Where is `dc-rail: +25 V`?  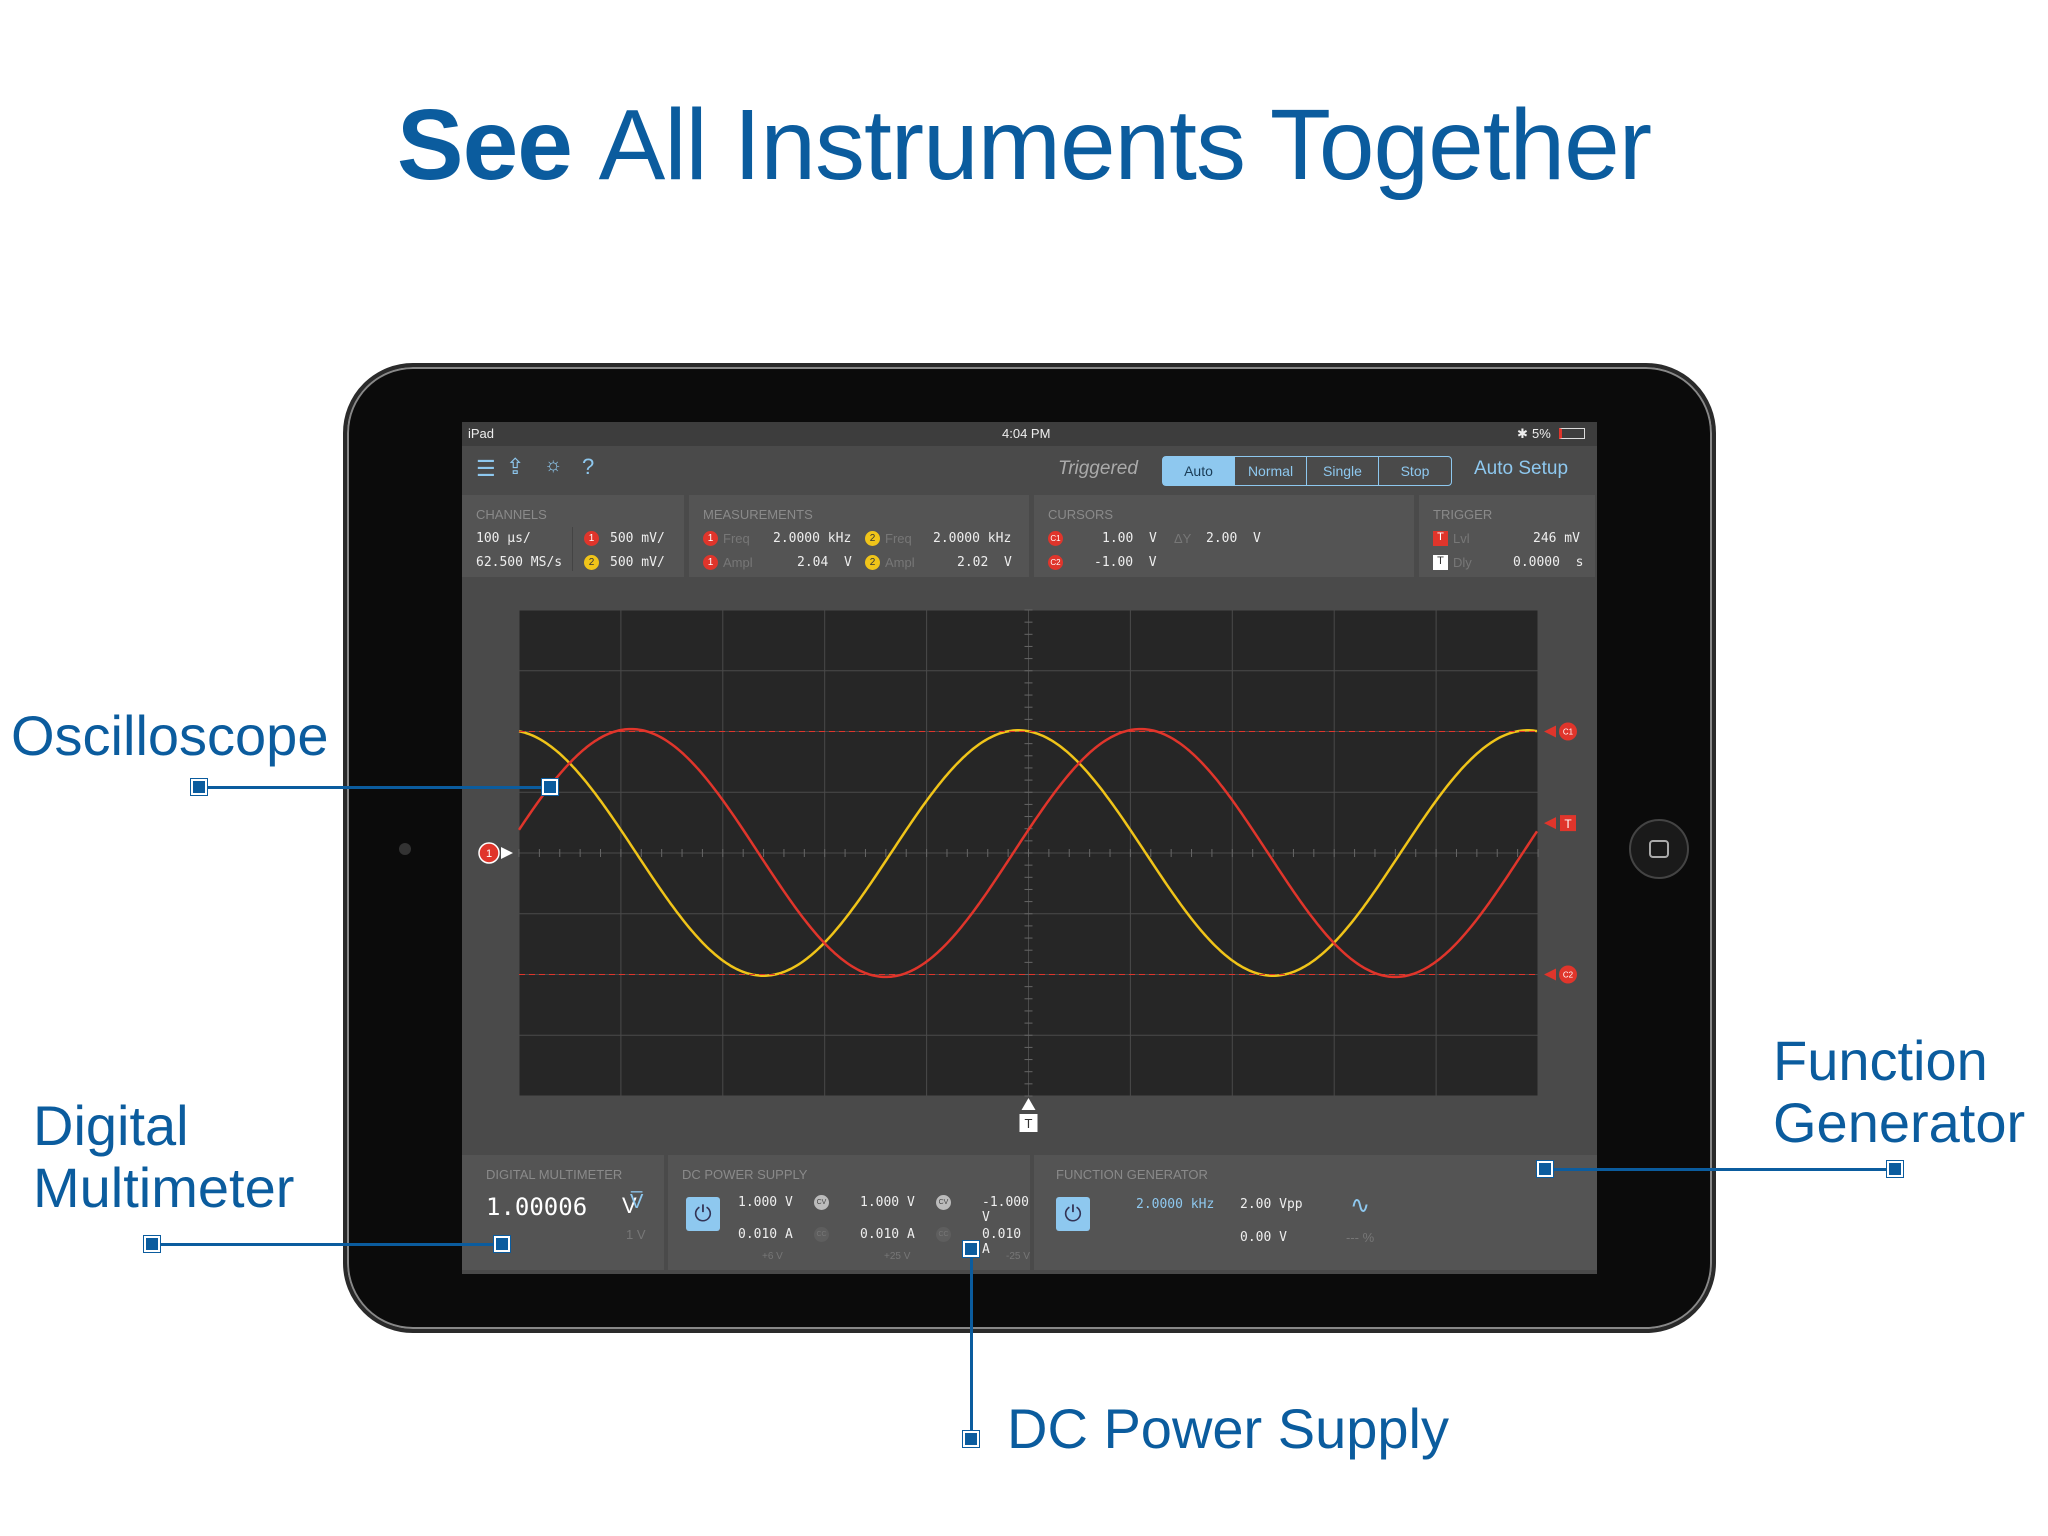 dc-rail: +25 V is located at coordinates (897, 1256).